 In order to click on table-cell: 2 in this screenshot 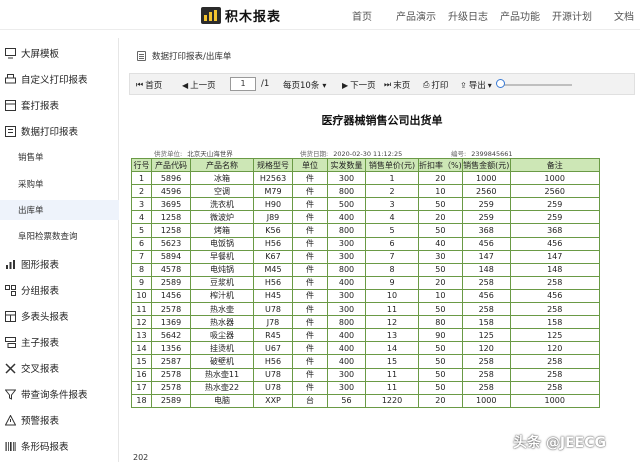, I will do `click(141, 191)`.